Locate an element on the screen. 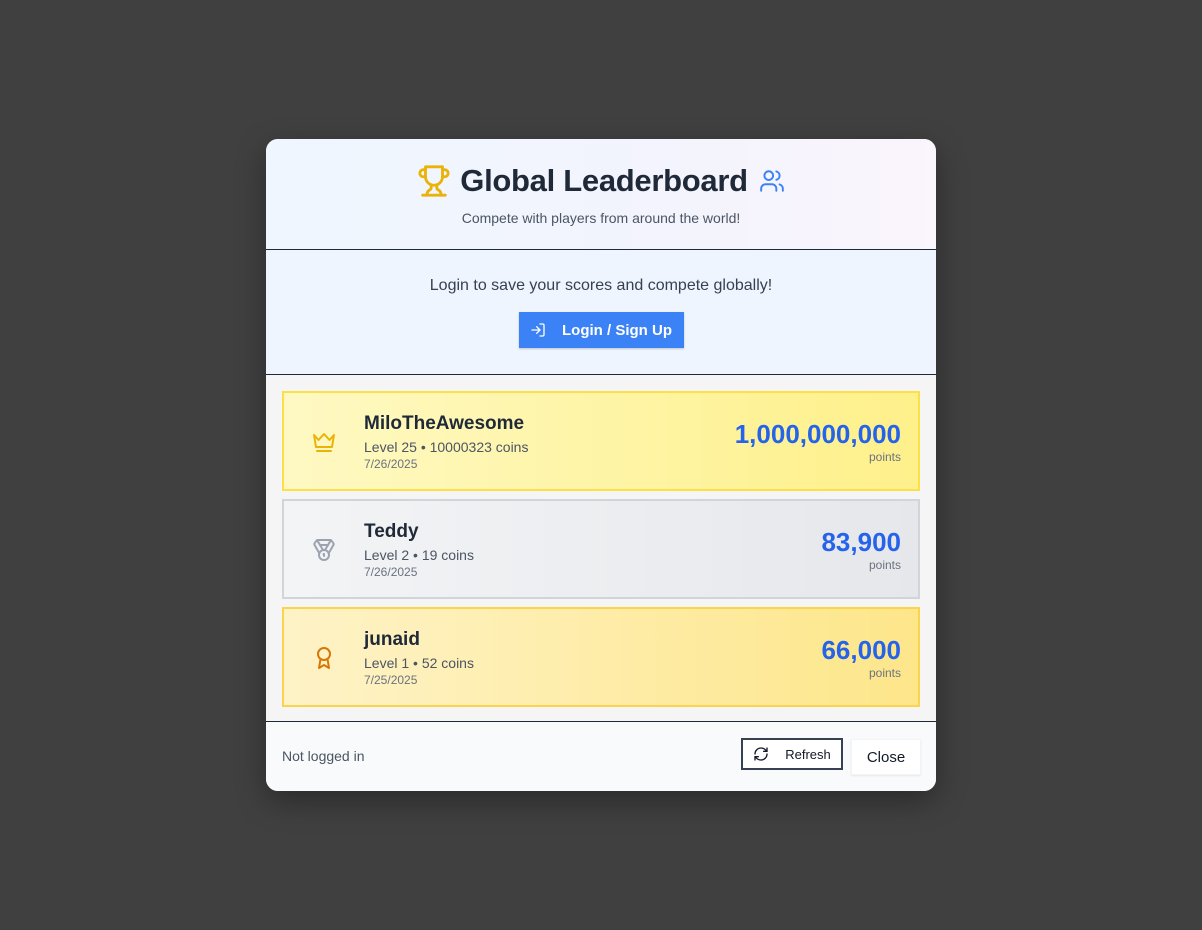  score-block: 83,900 points is located at coordinates (861, 549).